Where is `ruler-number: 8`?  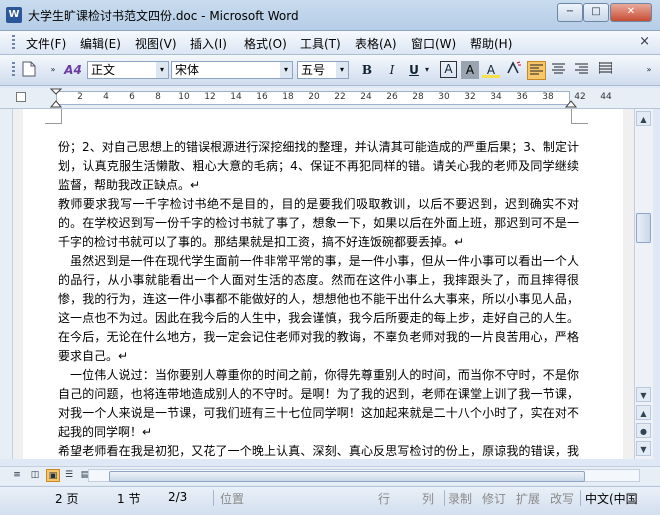 ruler-number: 8 is located at coordinates (158, 97).